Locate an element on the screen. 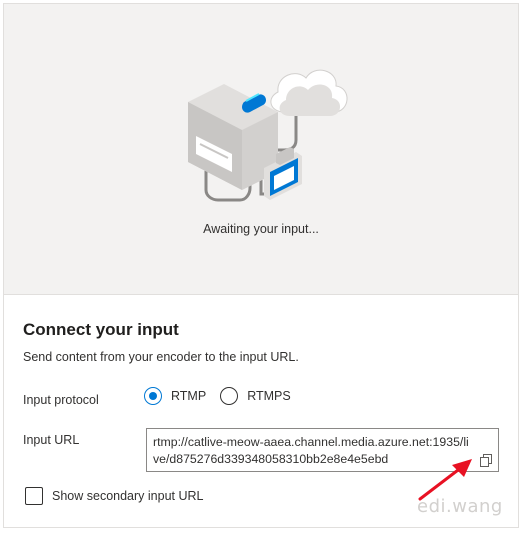 This screenshot has width=523, height=534. radio-rtmp: RTMP is located at coordinates (175, 396).